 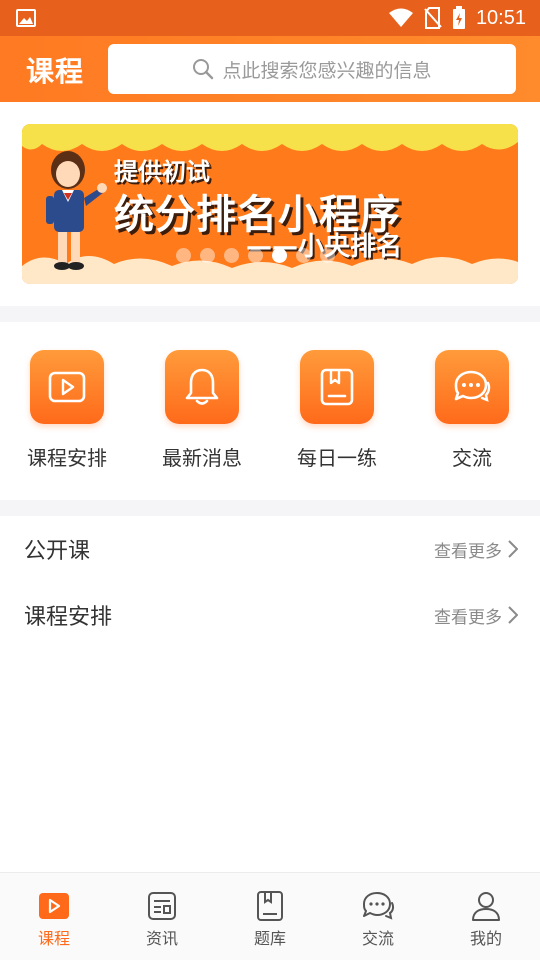 I want to click on quick-link-label: 课程安排, so click(x=67, y=458).